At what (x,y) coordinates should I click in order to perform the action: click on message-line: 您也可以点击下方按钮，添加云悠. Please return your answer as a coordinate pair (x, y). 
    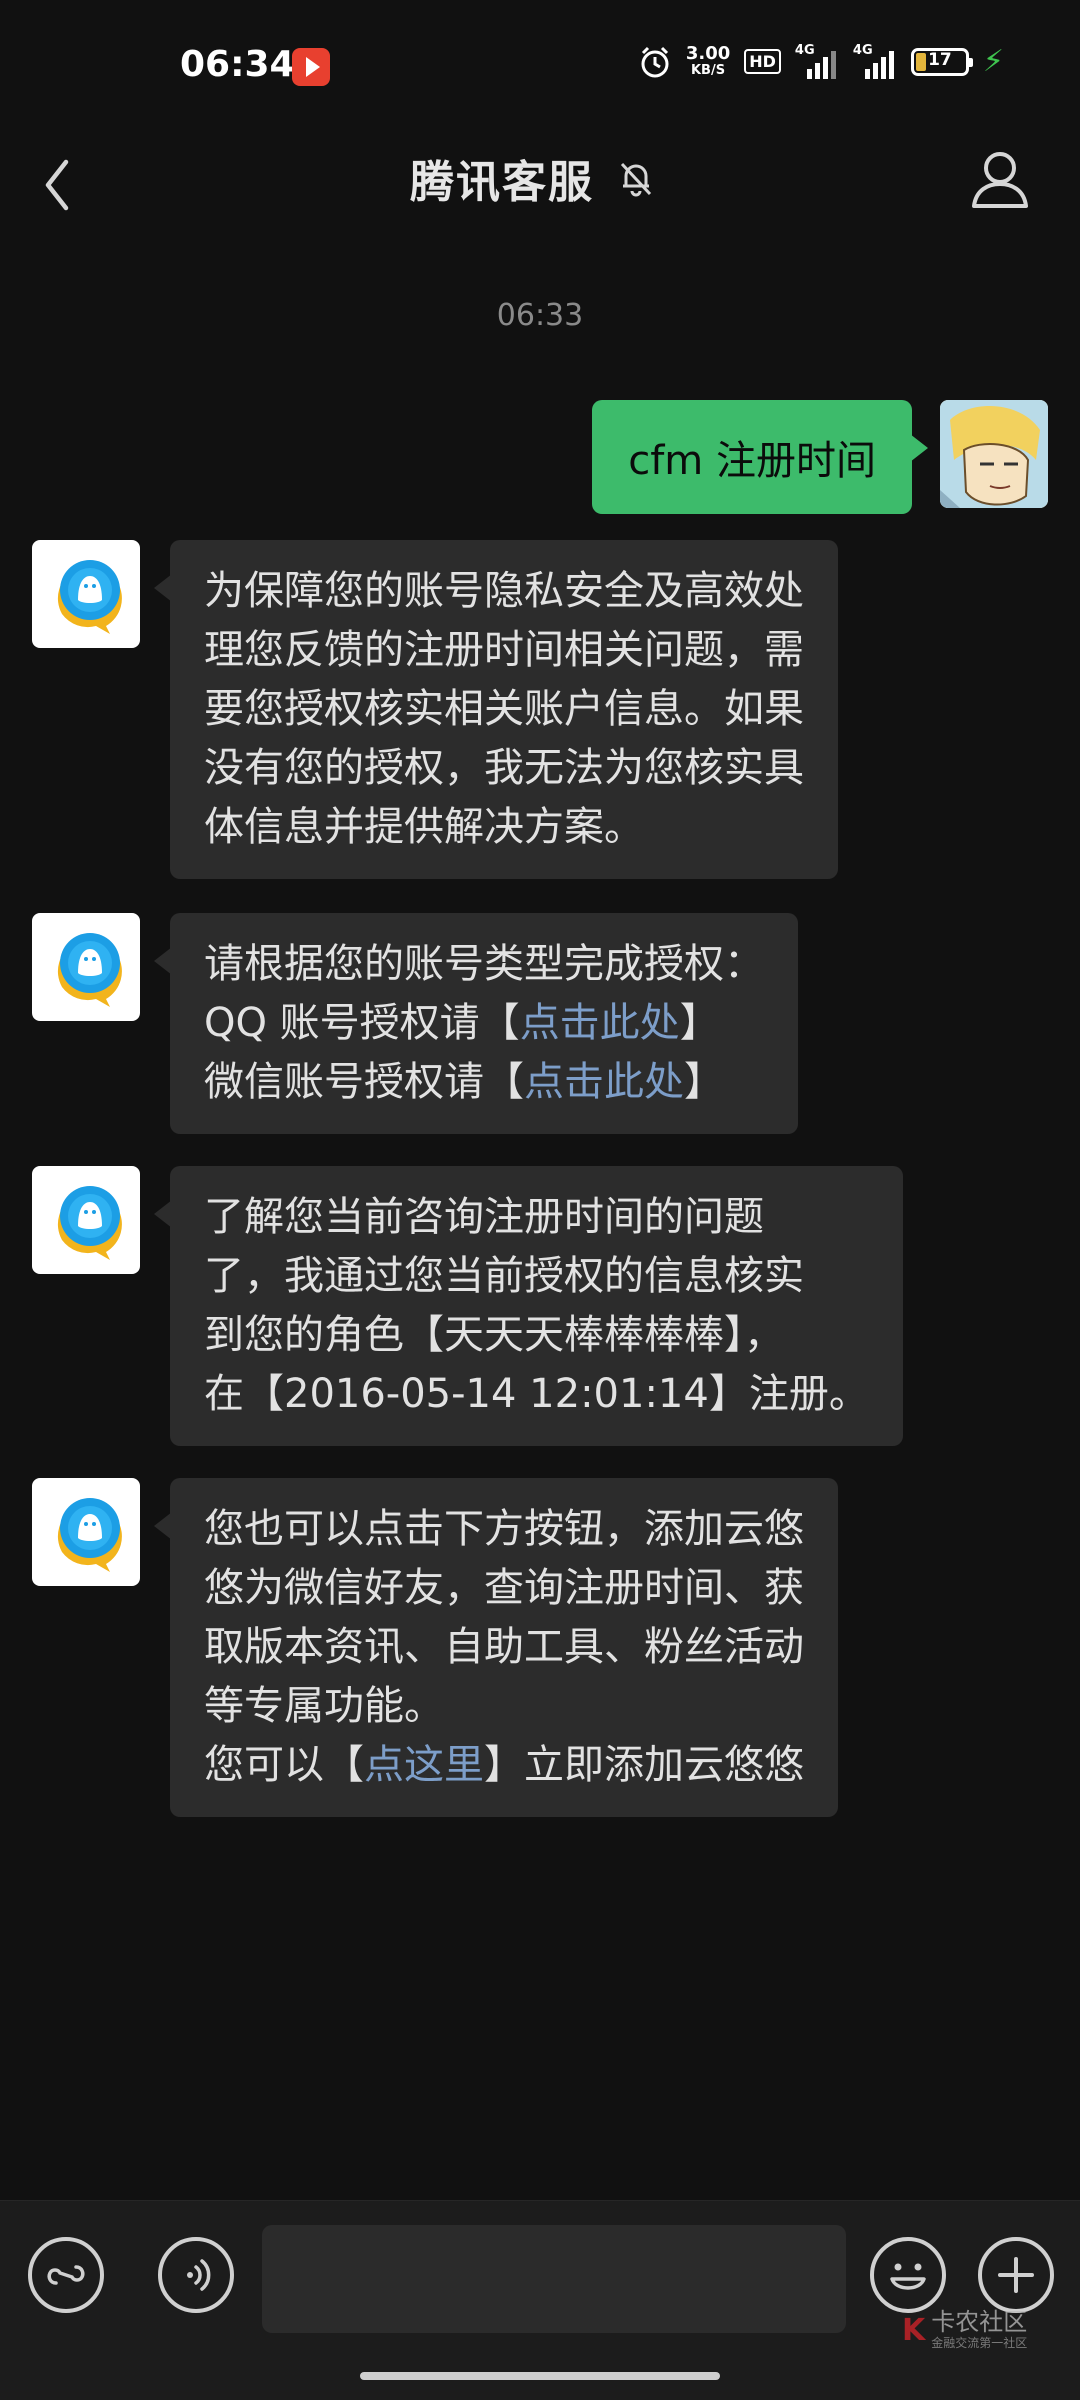
    Looking at the image, I should click on (504, 1529).